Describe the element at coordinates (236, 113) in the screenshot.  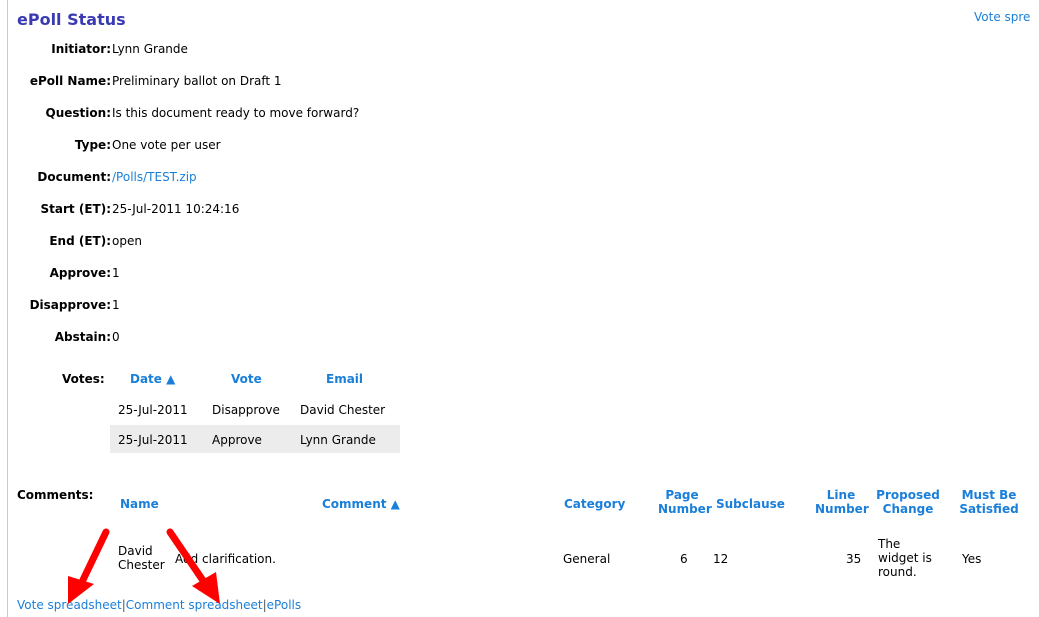
I see `field-value: Is this document ready to move forward?` at that location.